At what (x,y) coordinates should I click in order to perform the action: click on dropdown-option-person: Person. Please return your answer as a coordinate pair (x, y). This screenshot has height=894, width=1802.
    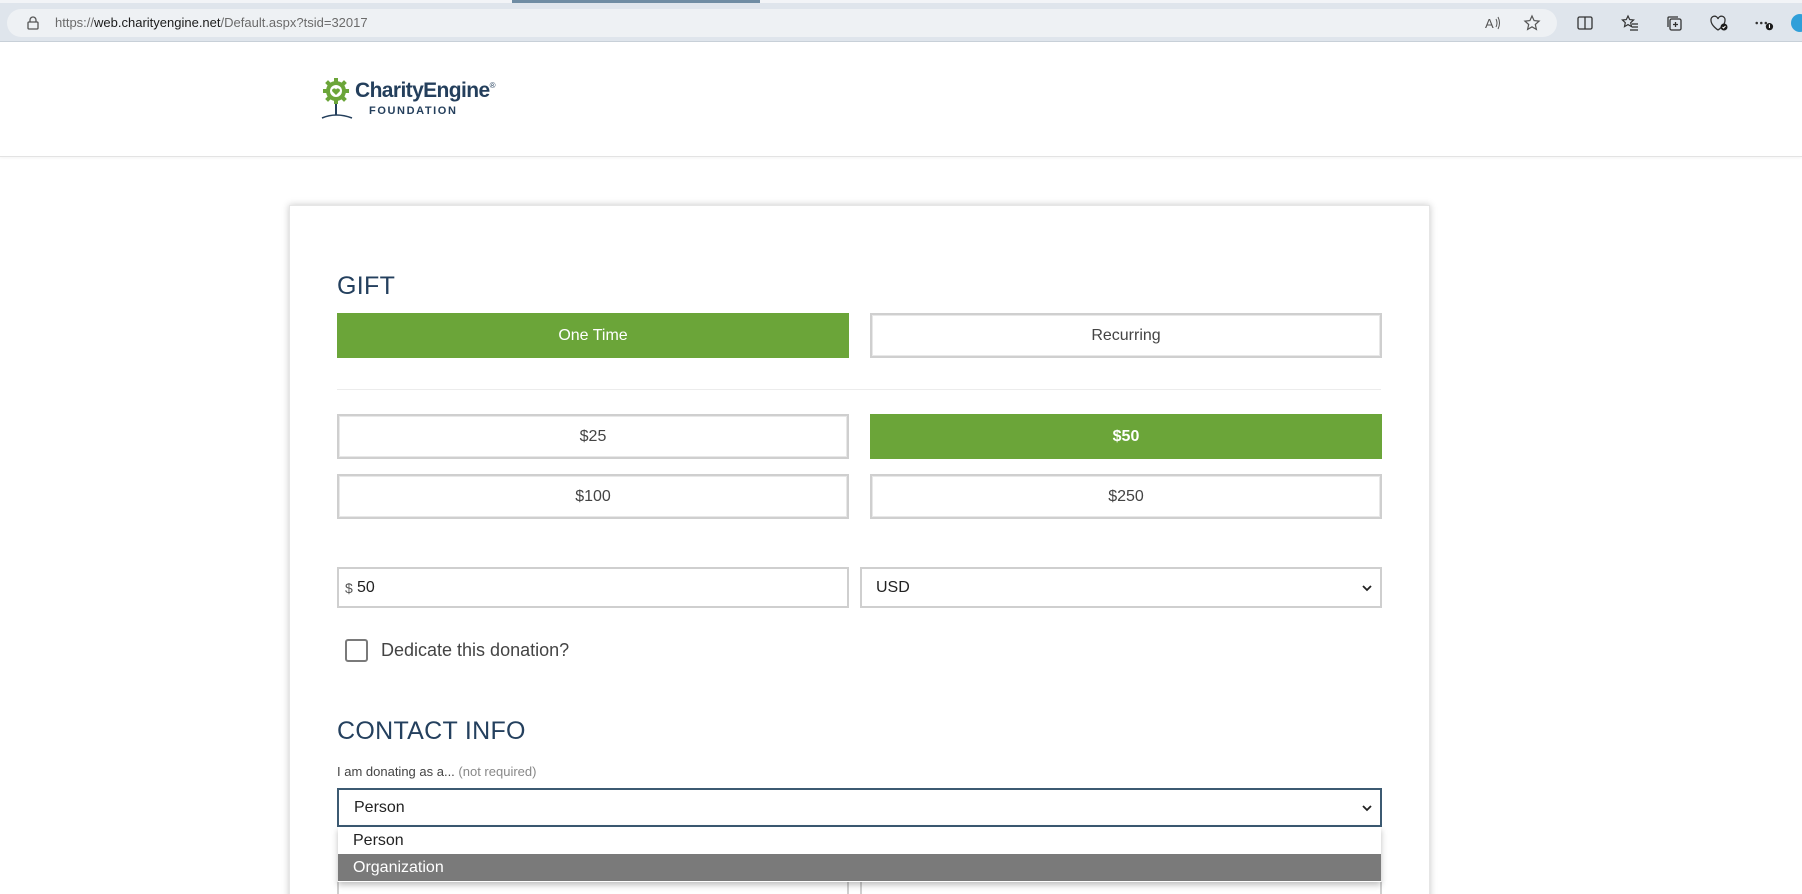
    Looking at the image, I should click on (859, 840).